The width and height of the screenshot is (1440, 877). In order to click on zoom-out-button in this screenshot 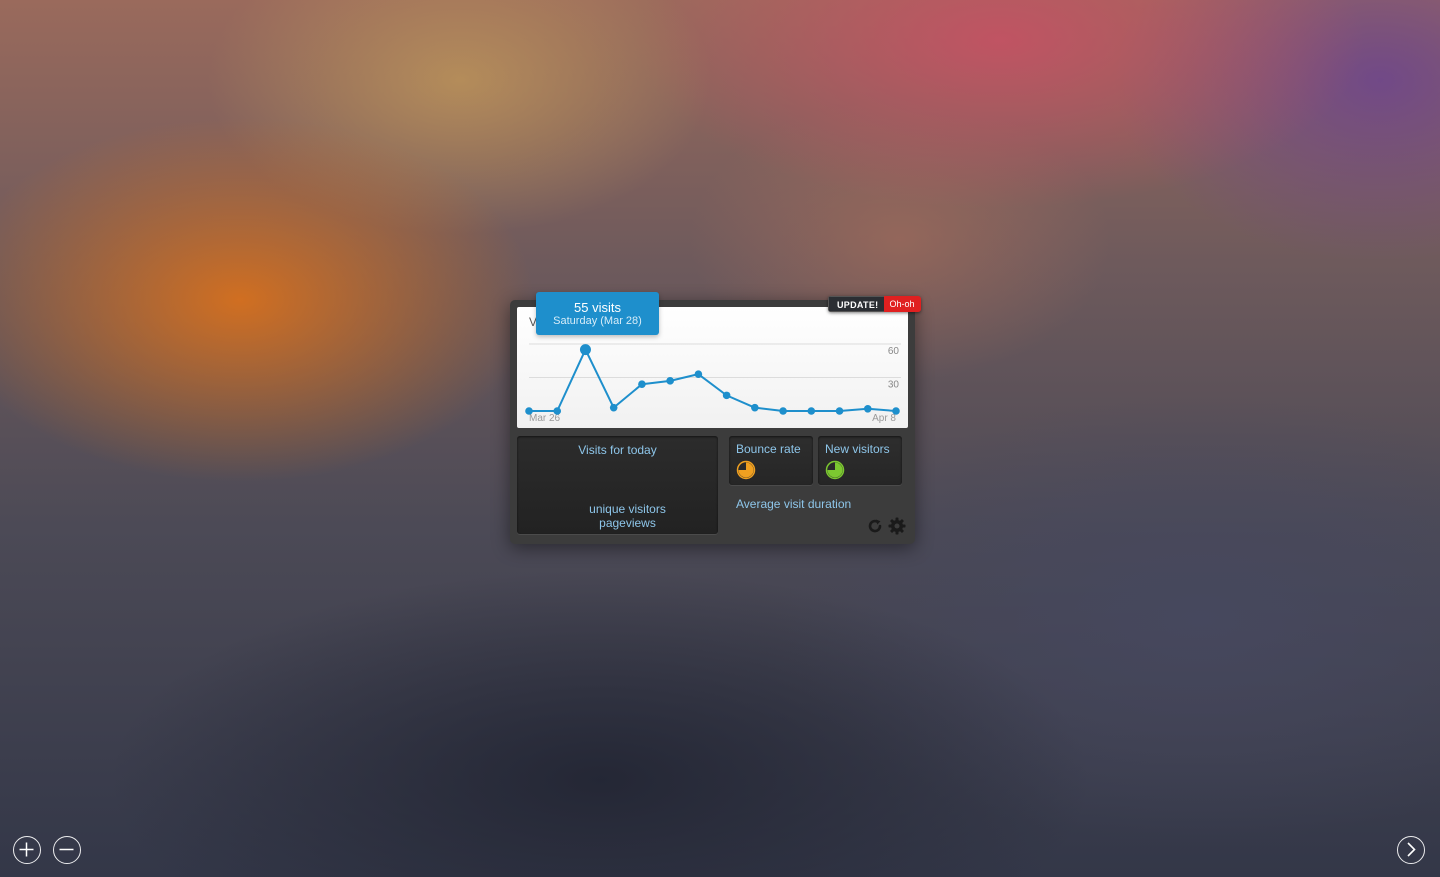, I will do `click(67, 850)`.